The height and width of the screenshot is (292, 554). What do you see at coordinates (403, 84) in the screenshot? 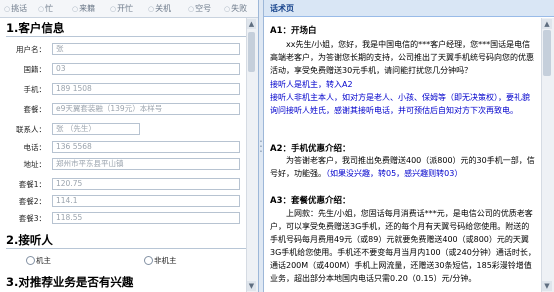
I see `a1-link-owner: 接听人是机主，转入A2` at bounding box center [403, 84].